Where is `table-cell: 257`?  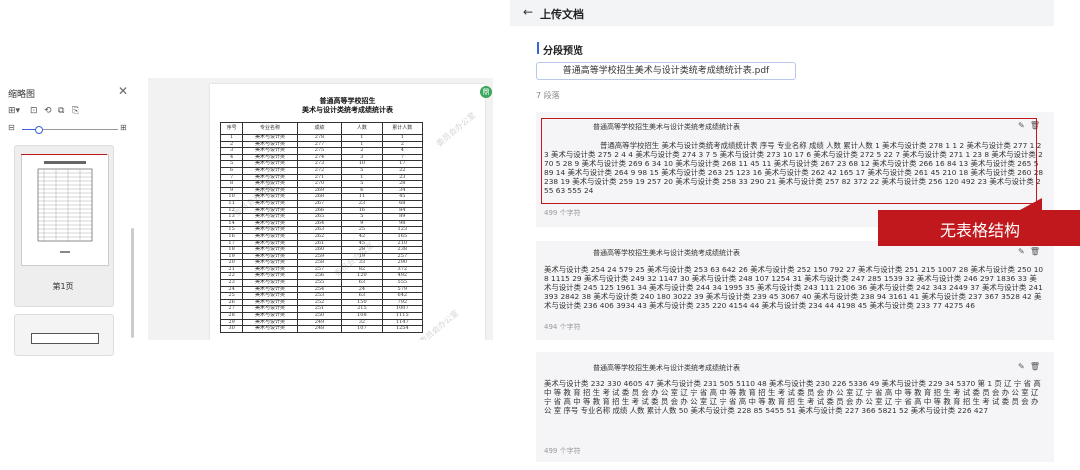
table-cell: 257 is located at coordinates (402, 256).